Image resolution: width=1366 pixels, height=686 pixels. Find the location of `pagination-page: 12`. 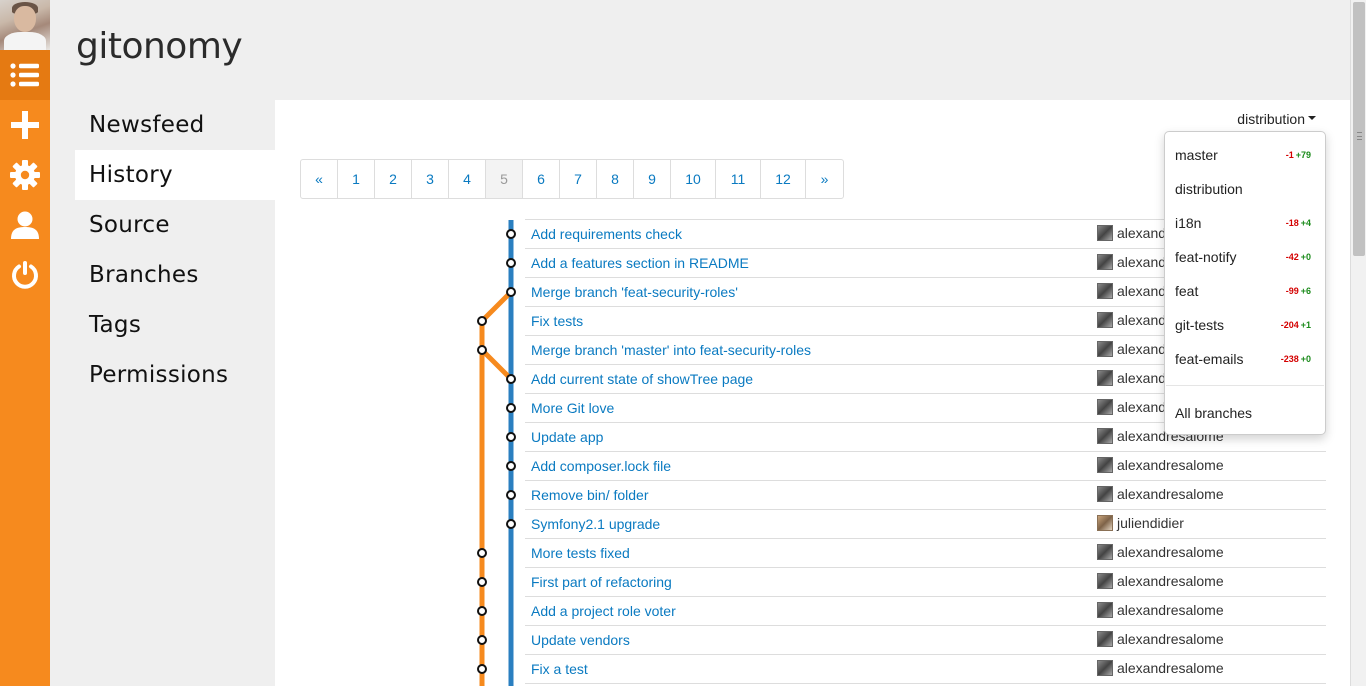

pagination-page: 12 is located at coordinates (783, 179).